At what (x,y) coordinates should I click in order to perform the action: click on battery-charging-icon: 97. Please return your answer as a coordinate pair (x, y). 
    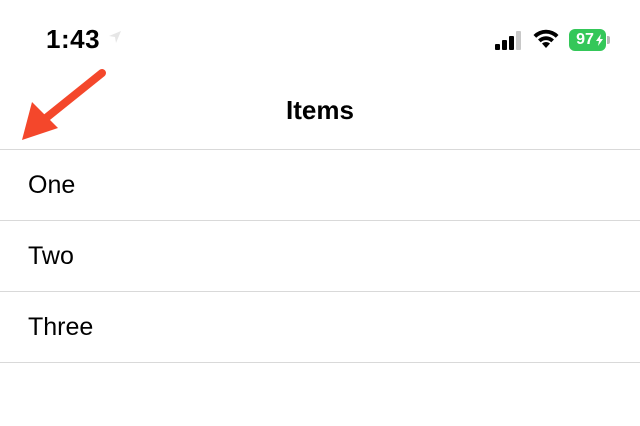
    Looking at the image, I should click on (587, 40).